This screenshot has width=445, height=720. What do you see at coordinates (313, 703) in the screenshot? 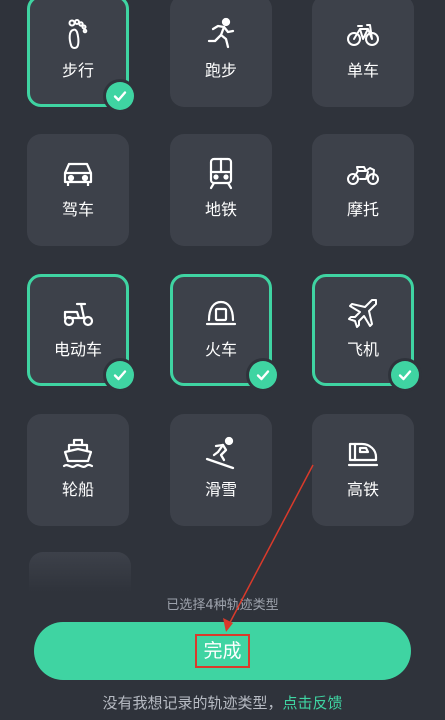
I see `feedback-link: 点击反馈` at bounding box center [313, 703].